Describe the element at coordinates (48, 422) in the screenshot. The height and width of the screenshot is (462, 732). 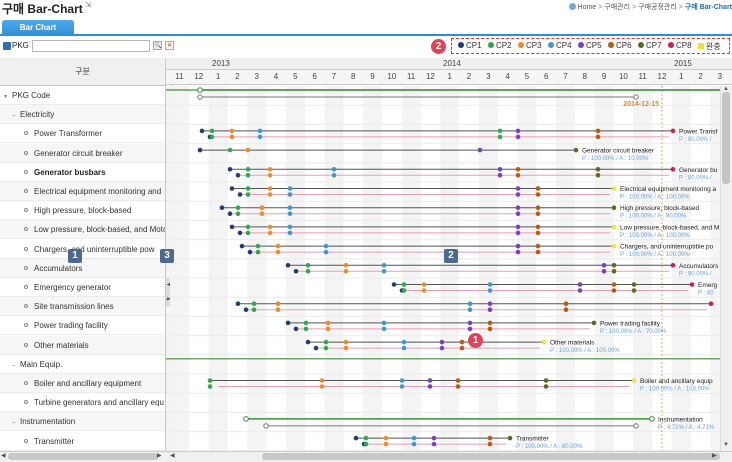
I see `tree-row-label: Instrumentation` at that location.